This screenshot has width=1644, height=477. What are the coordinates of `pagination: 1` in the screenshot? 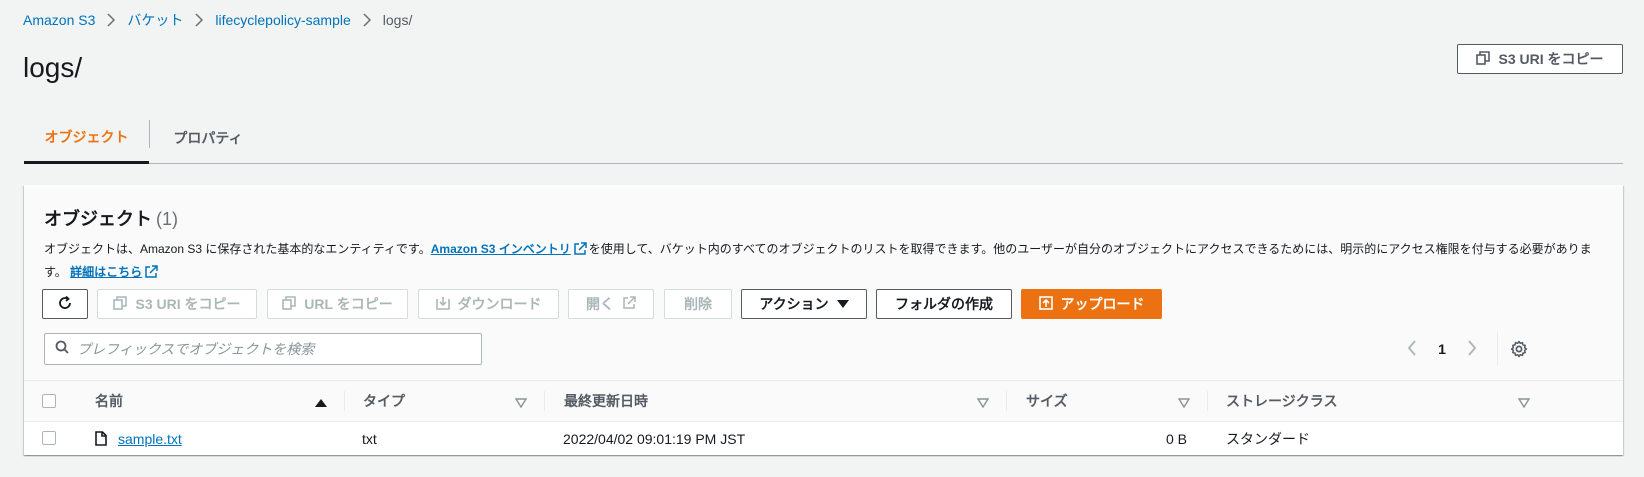 It's located at (1442, 349).